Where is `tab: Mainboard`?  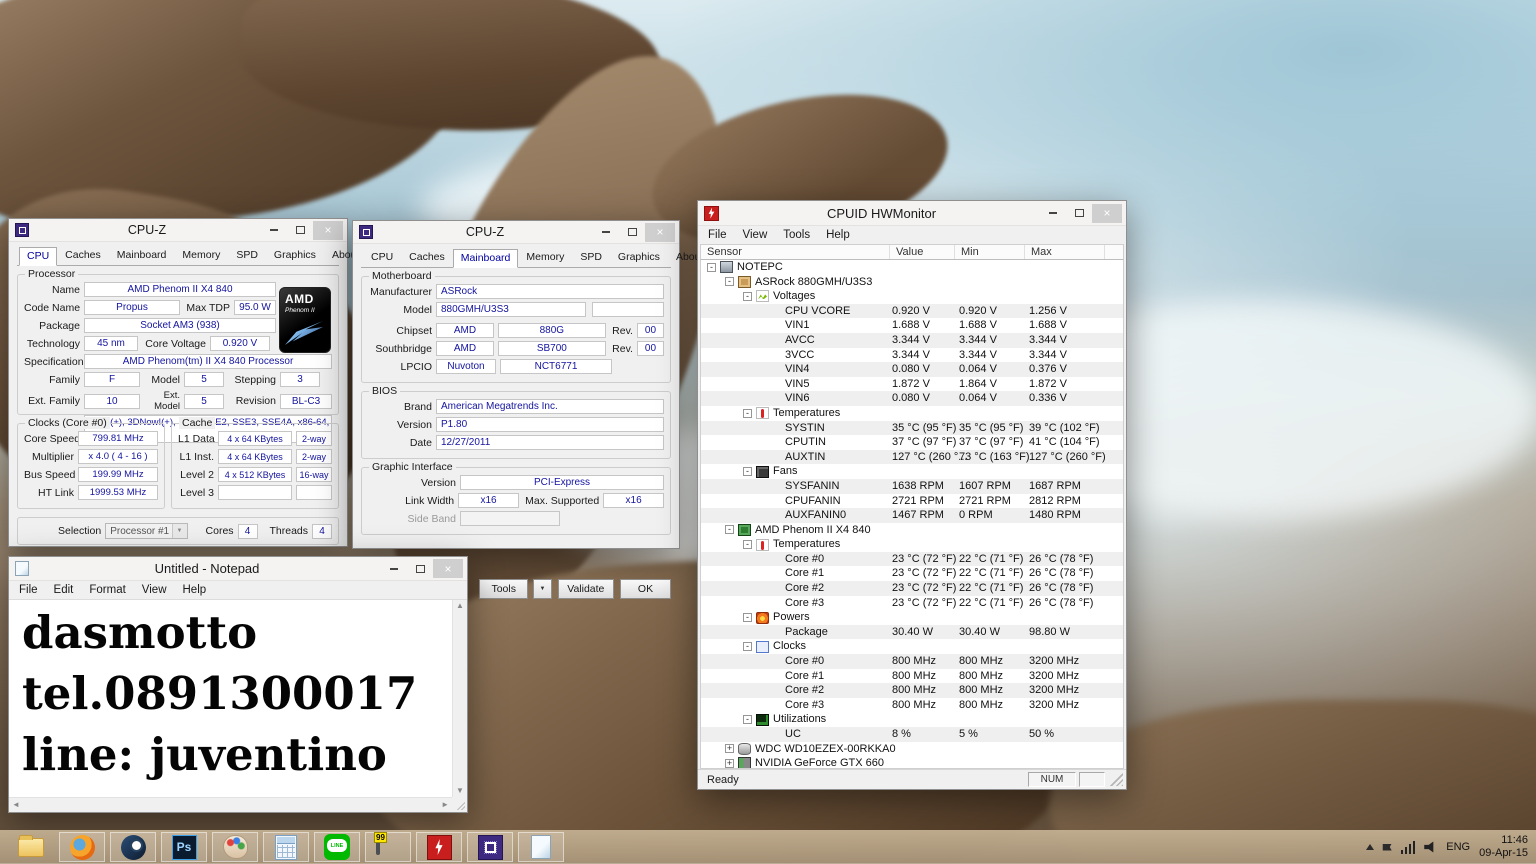
tab: Mainboard is located at coordinates (485, 258).